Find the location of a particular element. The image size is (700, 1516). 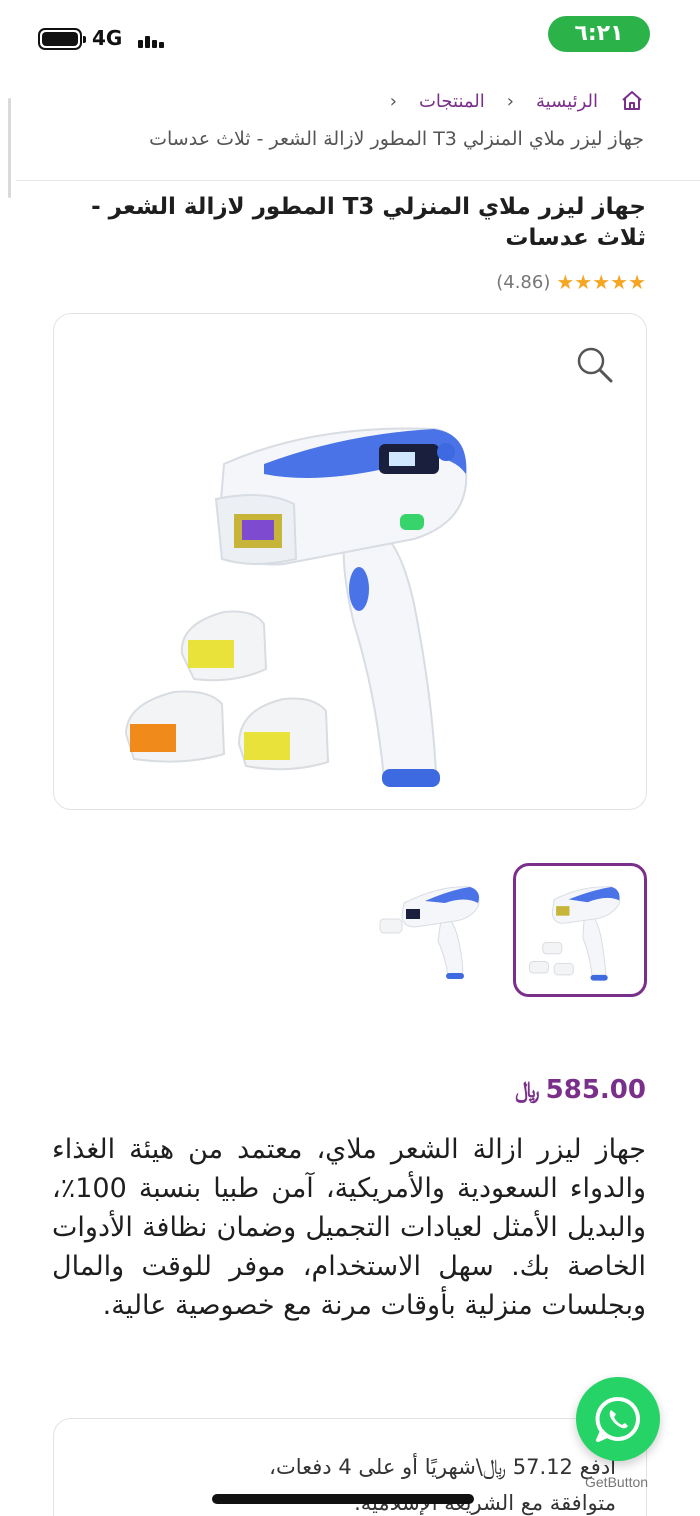

scroll-indicator is located at coordinates (9, 148).